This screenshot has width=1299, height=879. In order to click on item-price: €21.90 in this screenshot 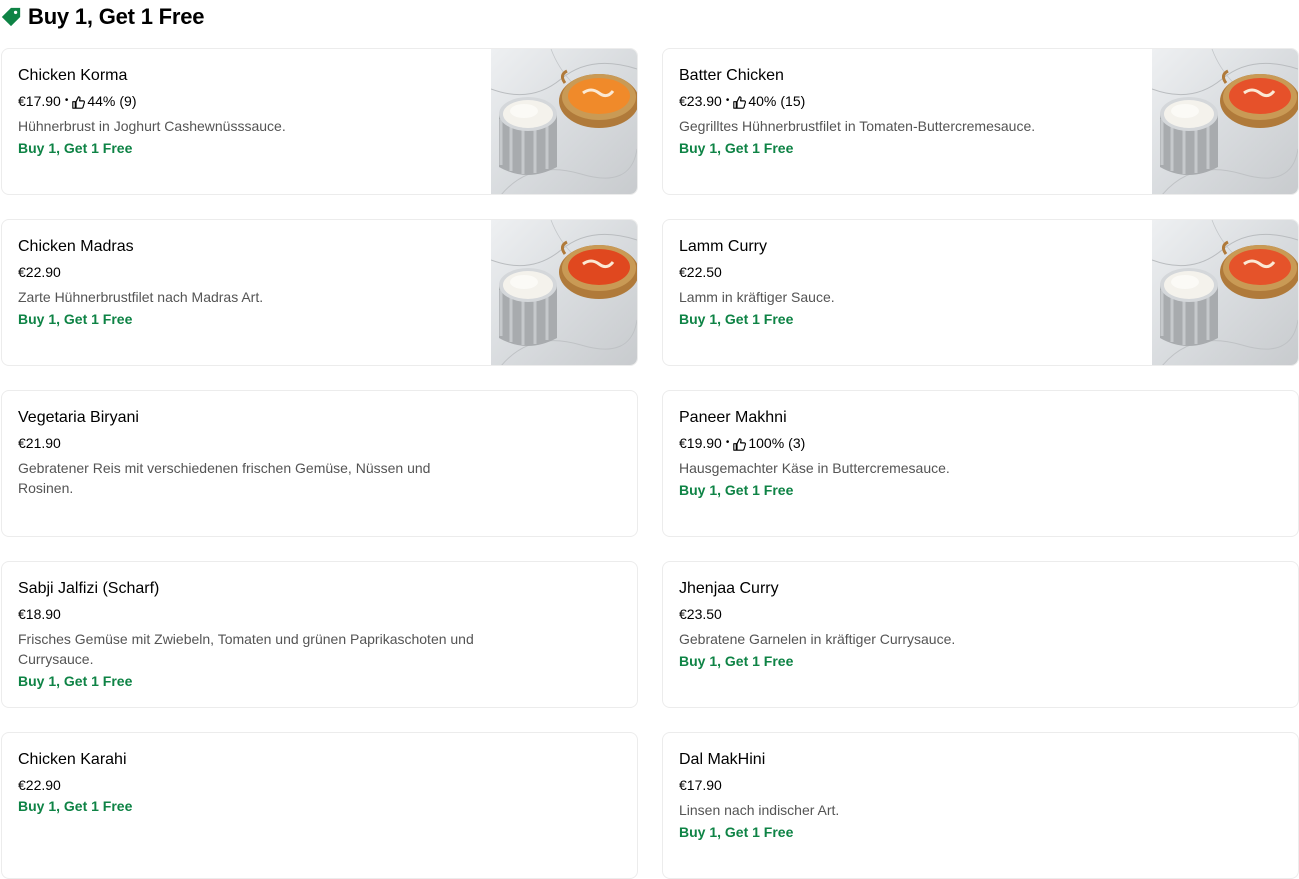, I will do `click(39, 443)`.